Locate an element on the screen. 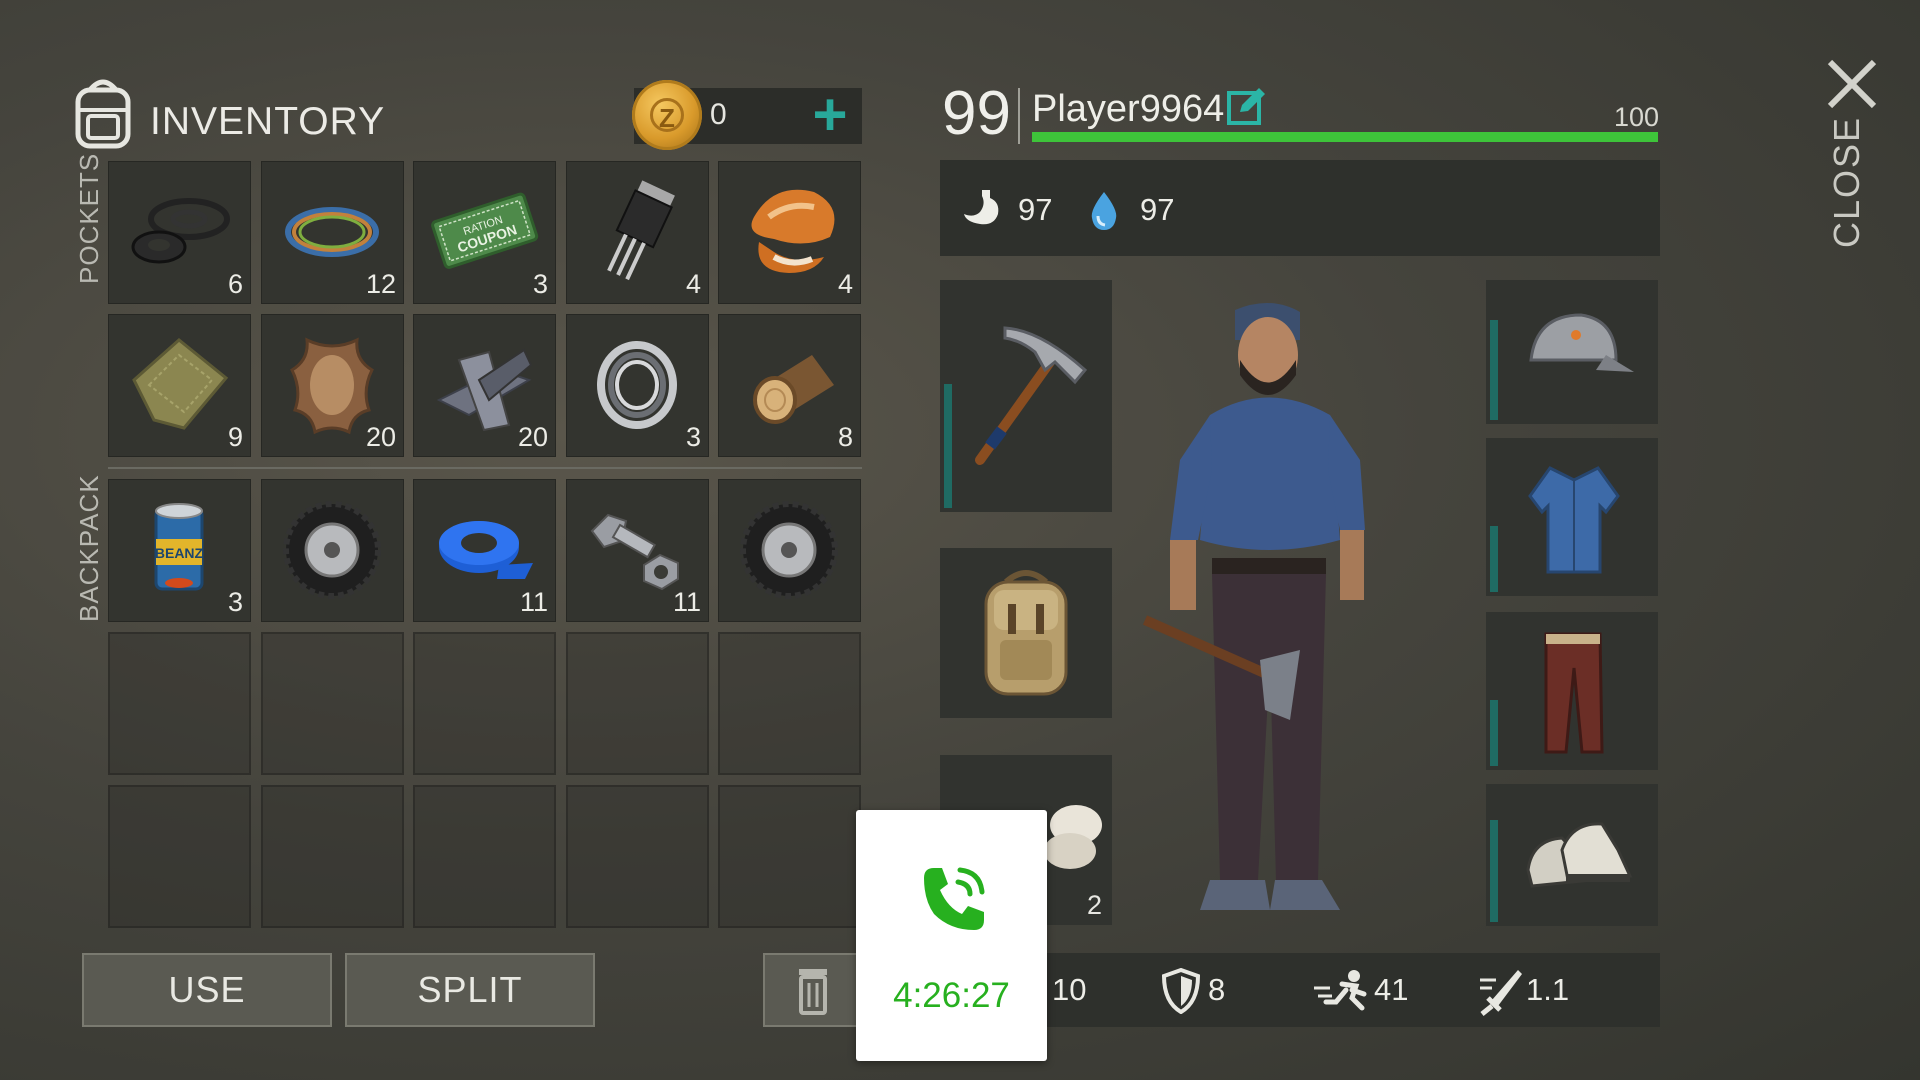 The height and width of the screenshot is (1080, 1920). backpack-slot-1: BEANZ 3 is located at coordinates (179, 550).